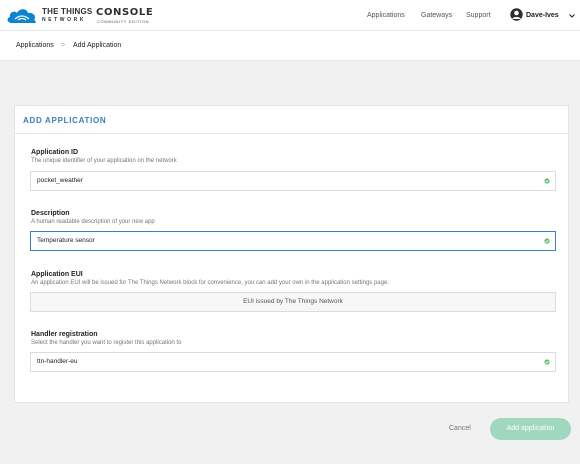 The height and width of the screenshot is (464, 580). I want to click on handler-registration-select: ttn-handler-eu, so click(293, 362).